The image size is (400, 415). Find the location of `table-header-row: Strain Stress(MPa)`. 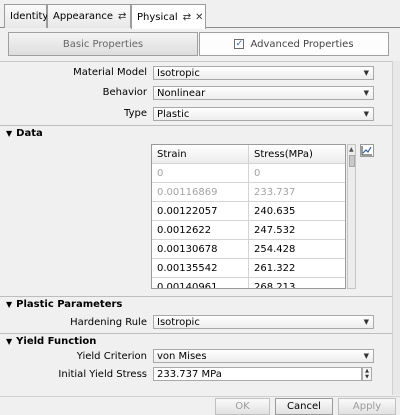

table-header-row: Strain Stress(MPa) is located at coordinates (248, 154).